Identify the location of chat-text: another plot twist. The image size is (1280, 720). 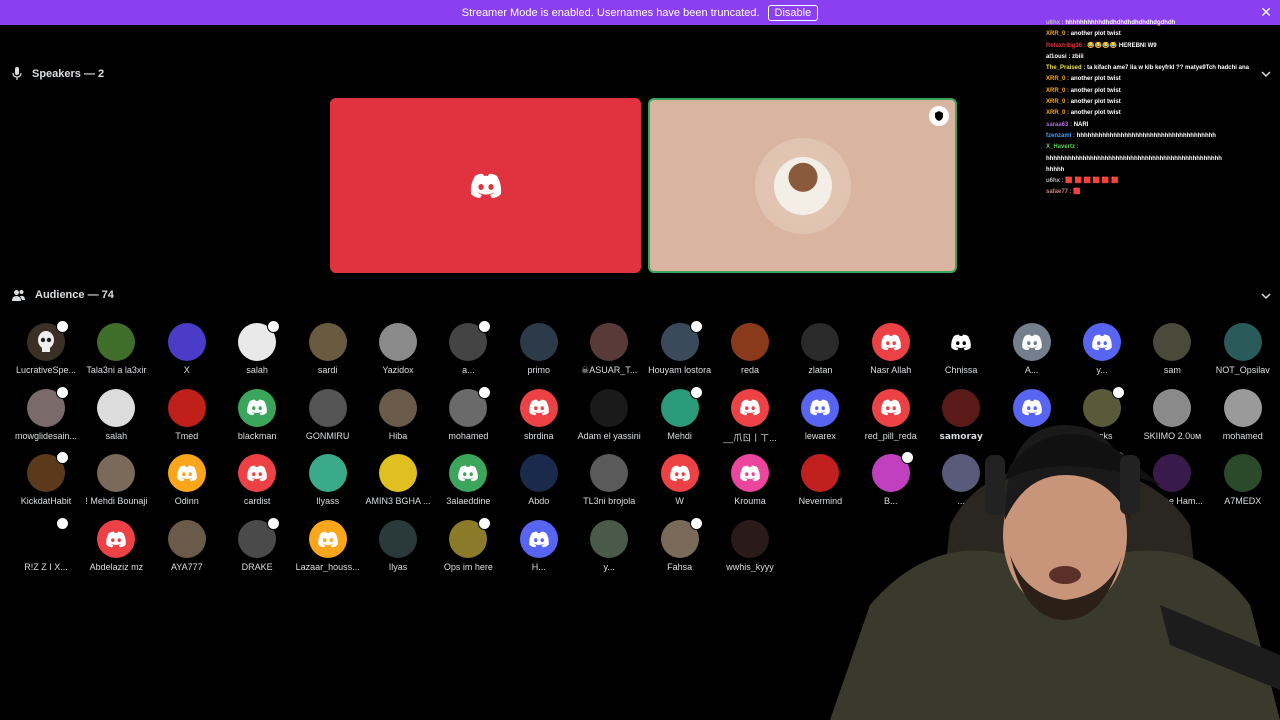
(1095, 90).